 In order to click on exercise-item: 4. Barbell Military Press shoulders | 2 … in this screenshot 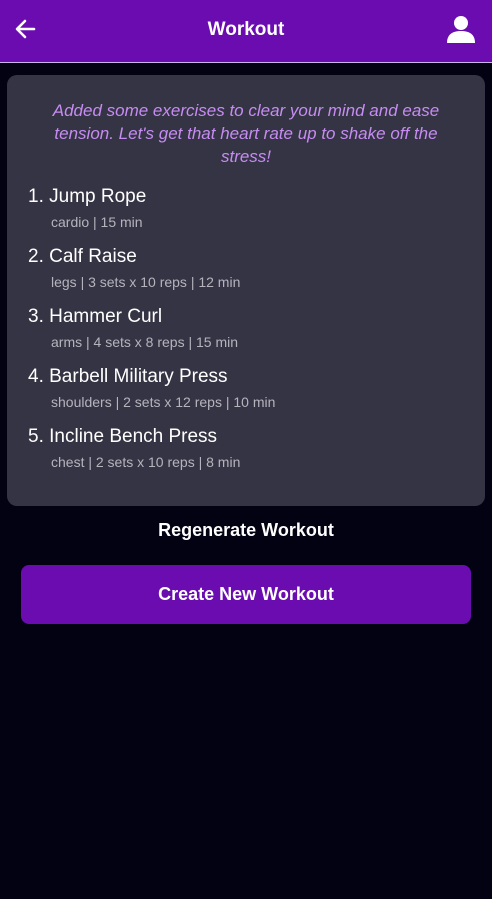, I will do `click(248, 395)`.